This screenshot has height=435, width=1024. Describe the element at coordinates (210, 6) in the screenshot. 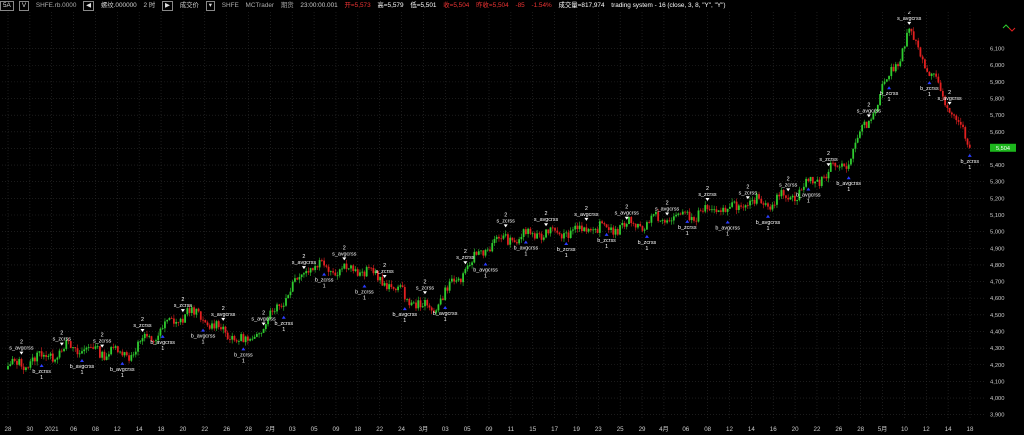

I see `dropdown-chevron-icon: ▾` at that location.